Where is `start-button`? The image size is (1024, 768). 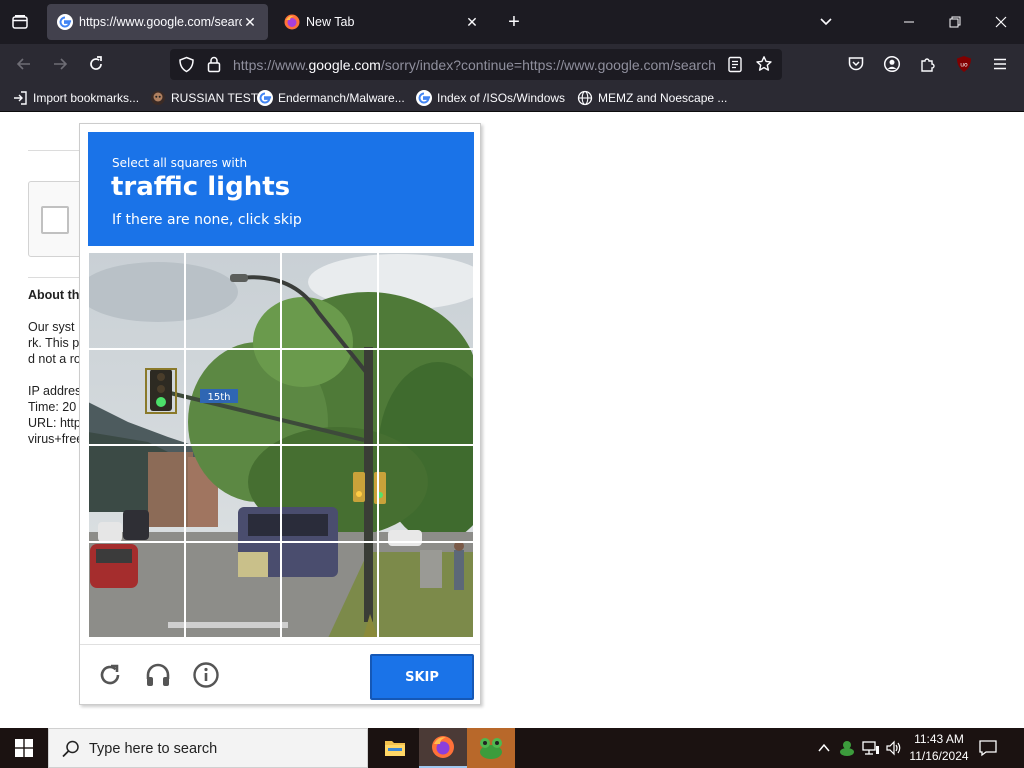
start-button is located at coordinates (24, 748).